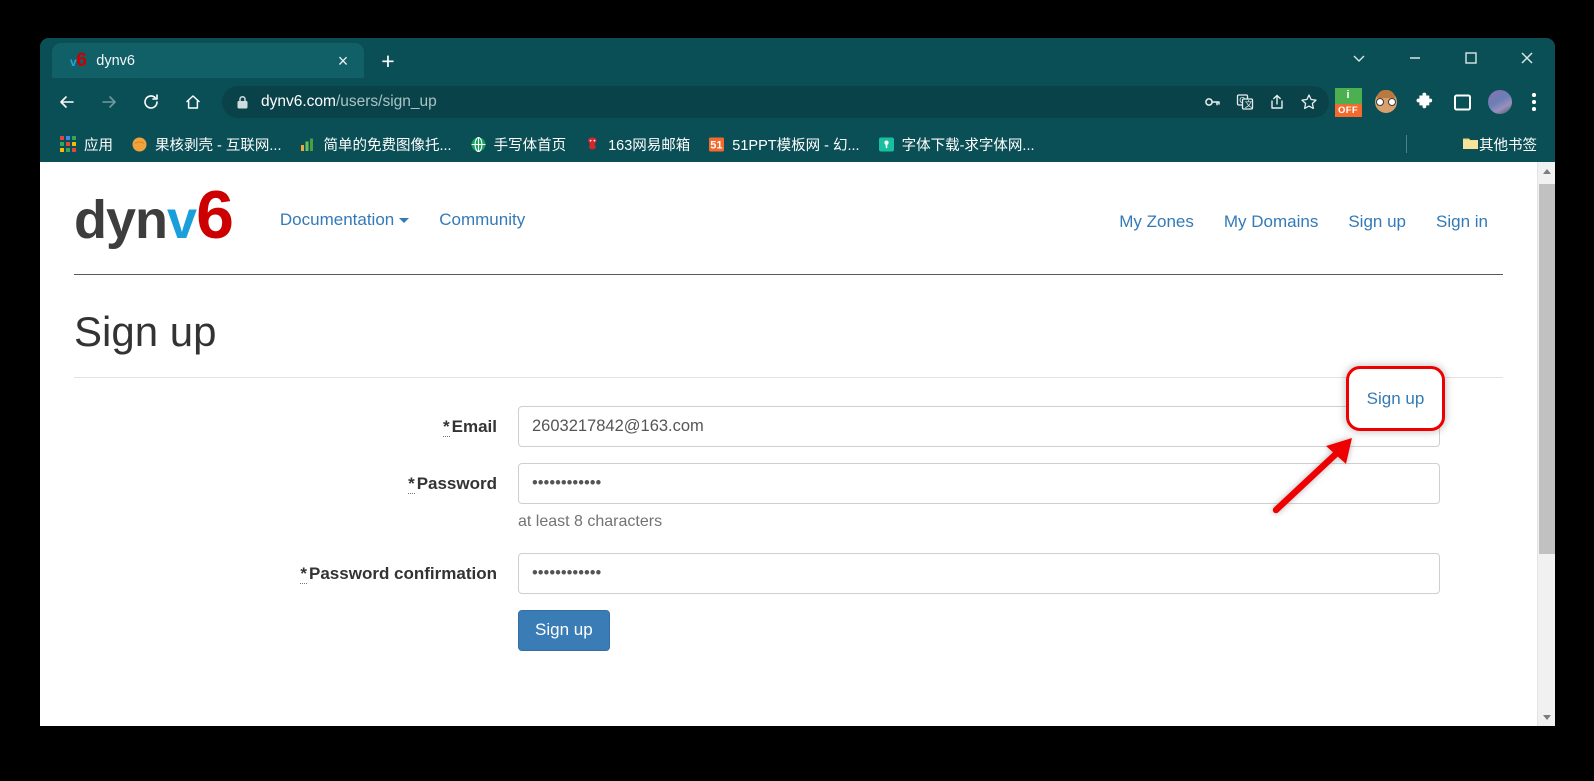 This screenshot has height=781, width=1594. What do you see at coordinates (279, 630) in the screenshot?
I see `submit-spacer` at bounding box center [279, 630].